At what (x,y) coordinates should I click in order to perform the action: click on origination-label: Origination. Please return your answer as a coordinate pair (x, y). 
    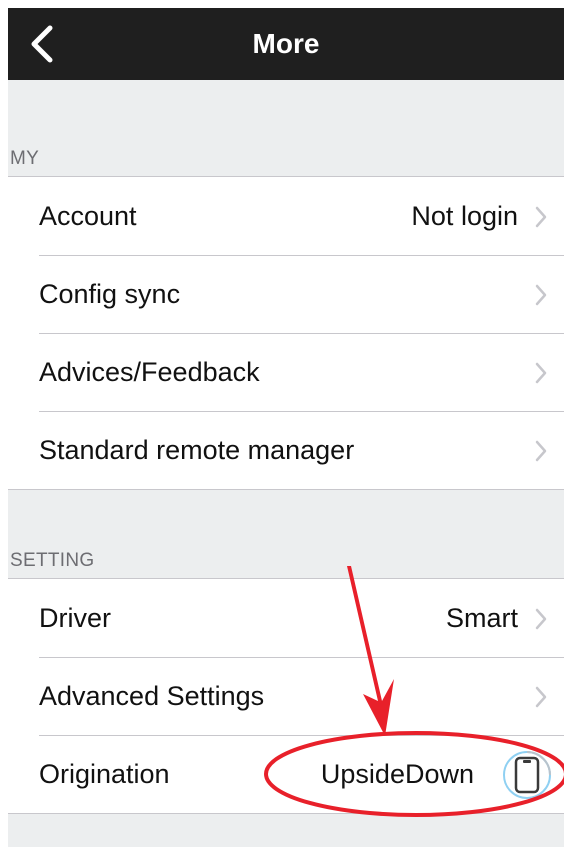
    Looking at the image, I should click on (104, 774).